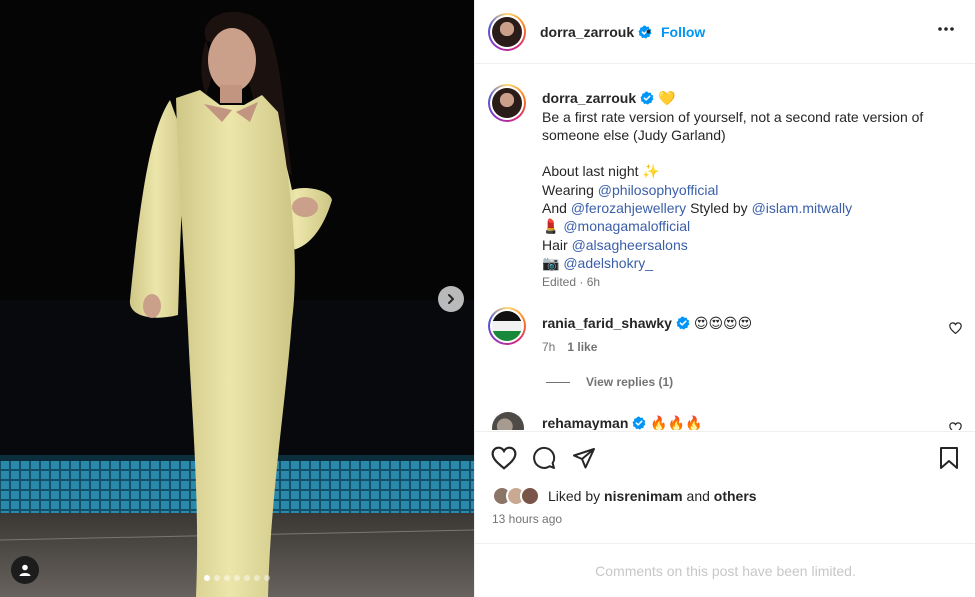  I want to click on comment-likes: 1 like, so click(582, 347).